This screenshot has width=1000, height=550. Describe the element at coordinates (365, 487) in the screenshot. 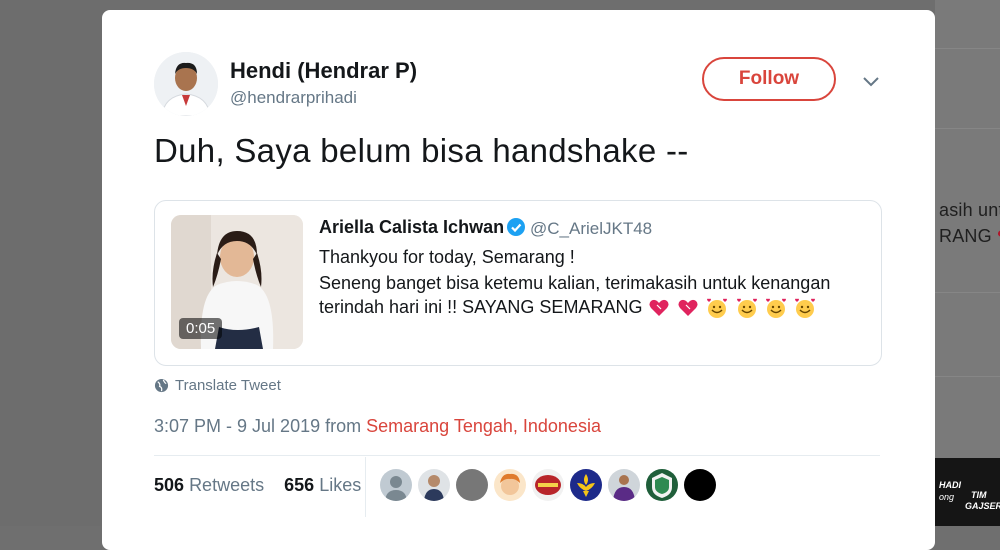

I see `stats-separator` at that location.